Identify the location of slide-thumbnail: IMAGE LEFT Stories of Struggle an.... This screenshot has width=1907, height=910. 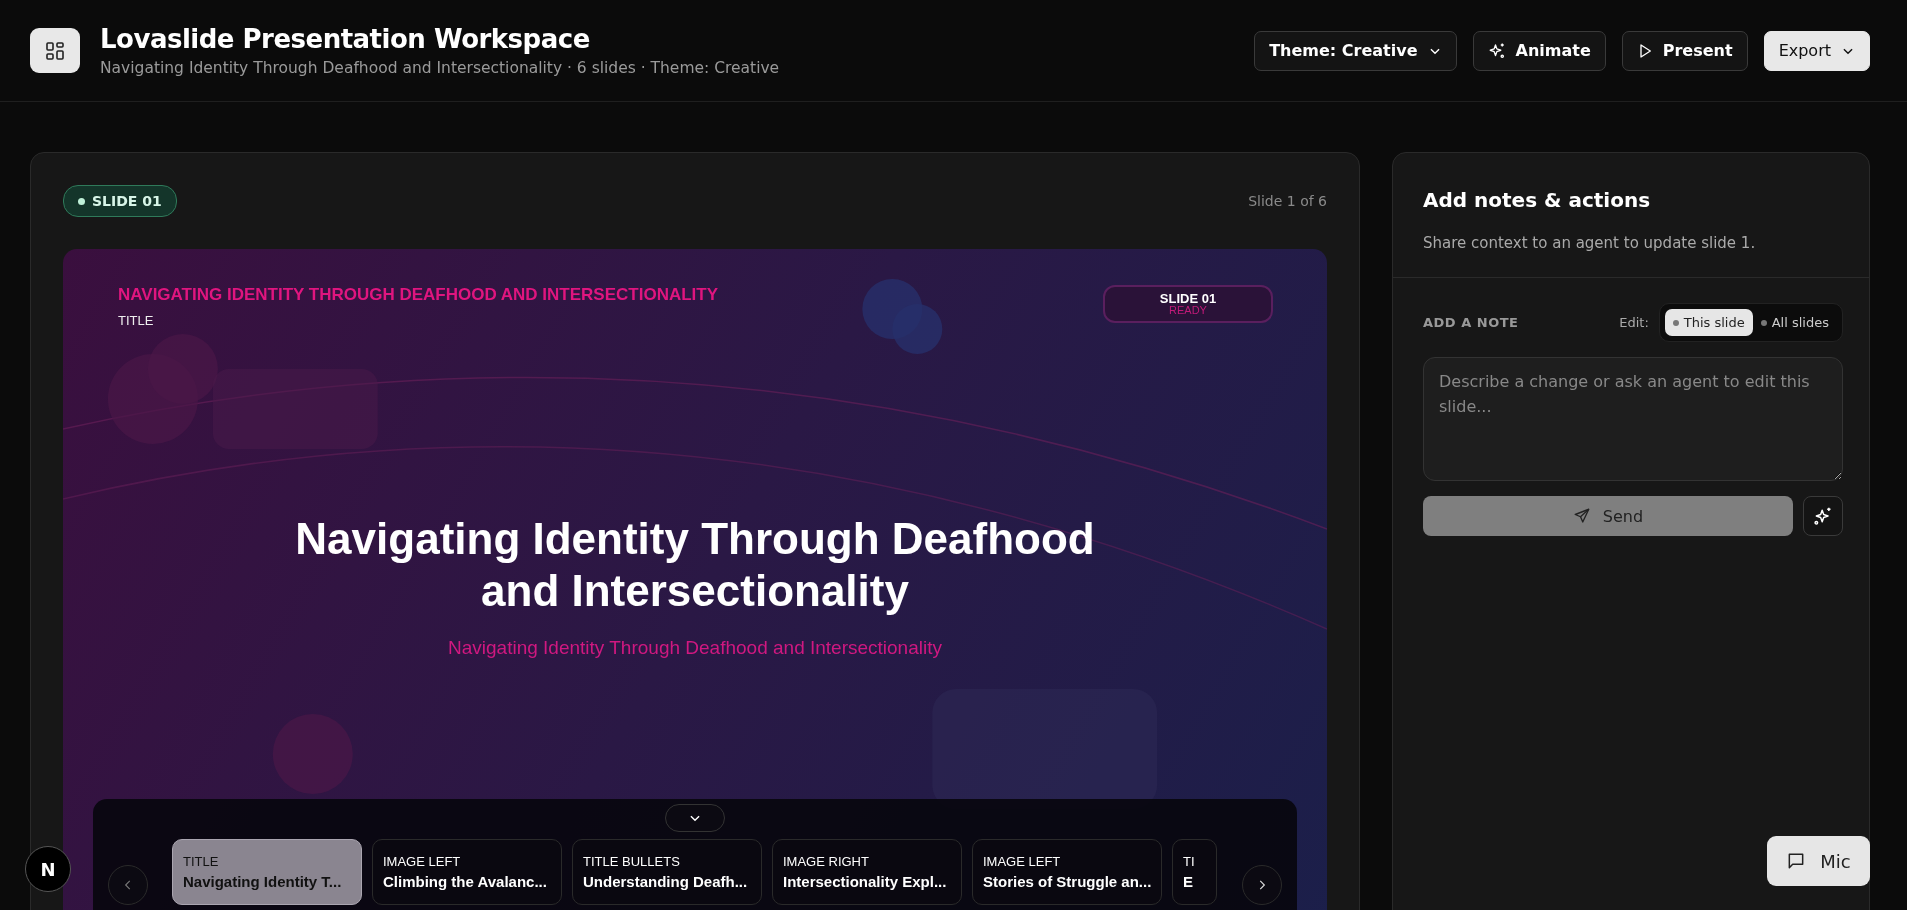
(1067, 872).